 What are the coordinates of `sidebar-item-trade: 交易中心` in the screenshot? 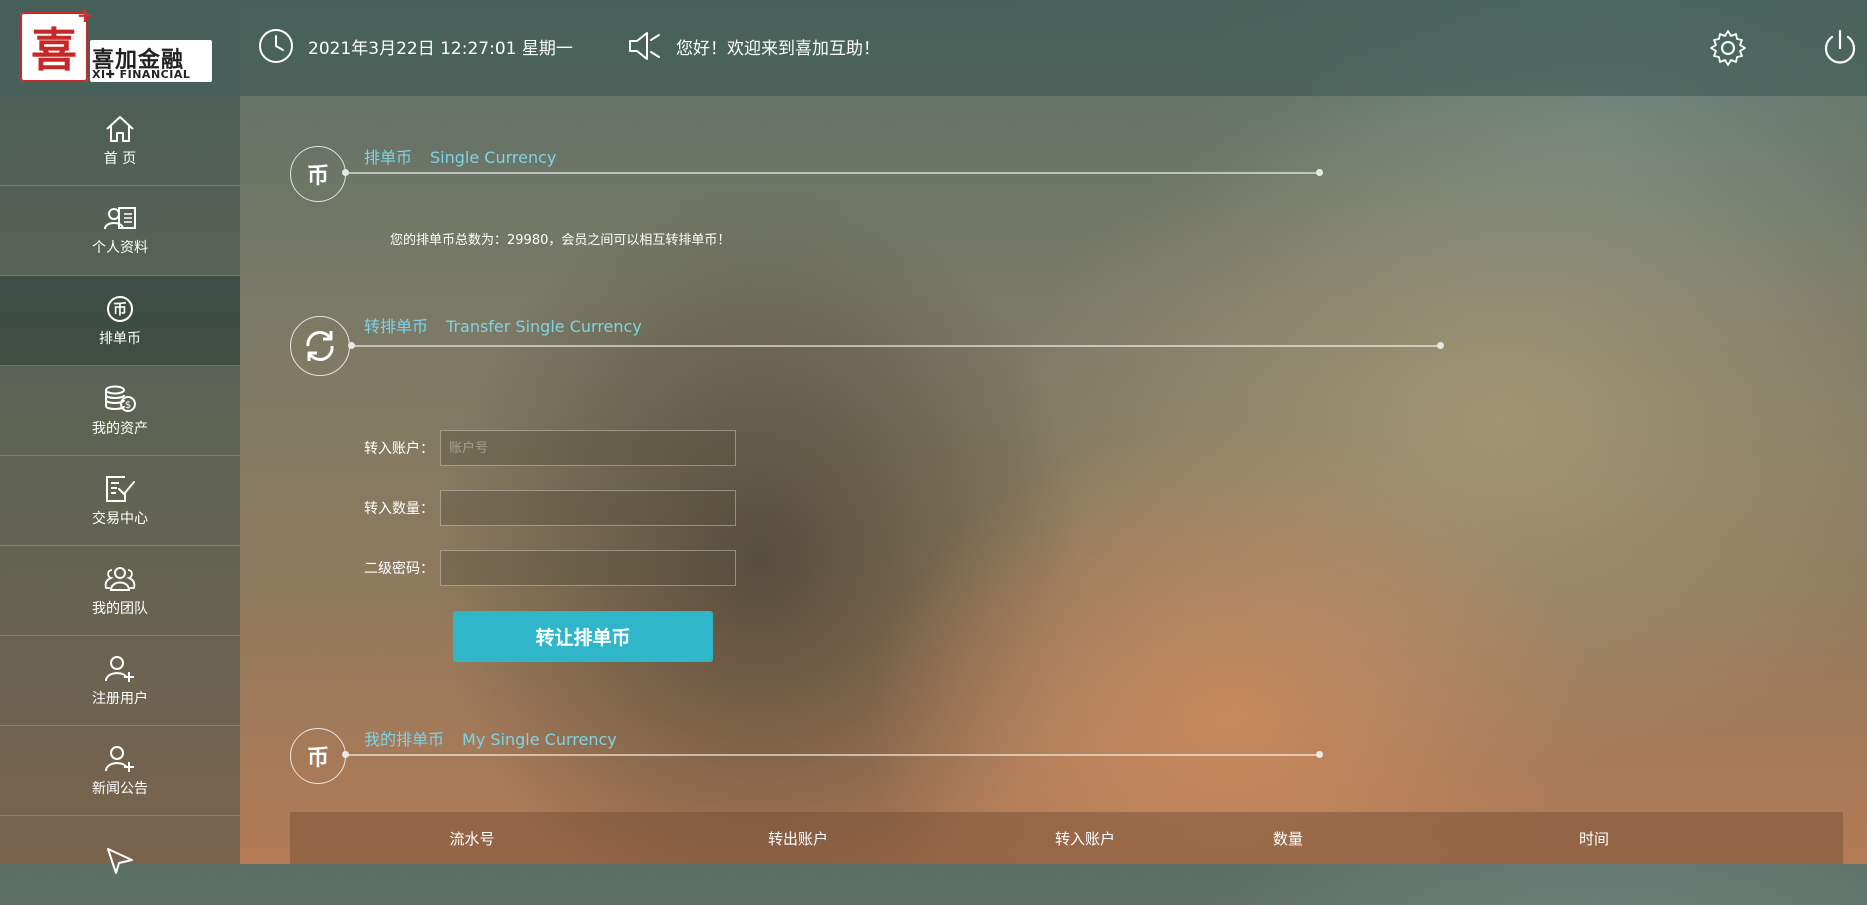 It's located at (120, 501).